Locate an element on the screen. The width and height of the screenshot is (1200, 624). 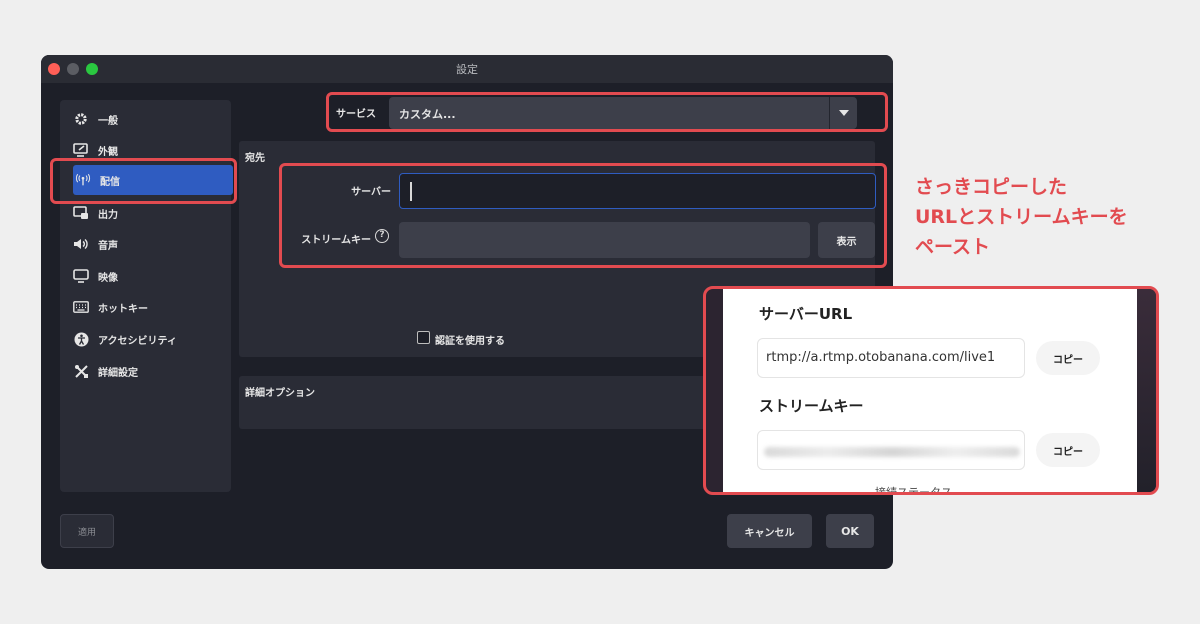
keyboard-icon is located at coordinates (81, 307).